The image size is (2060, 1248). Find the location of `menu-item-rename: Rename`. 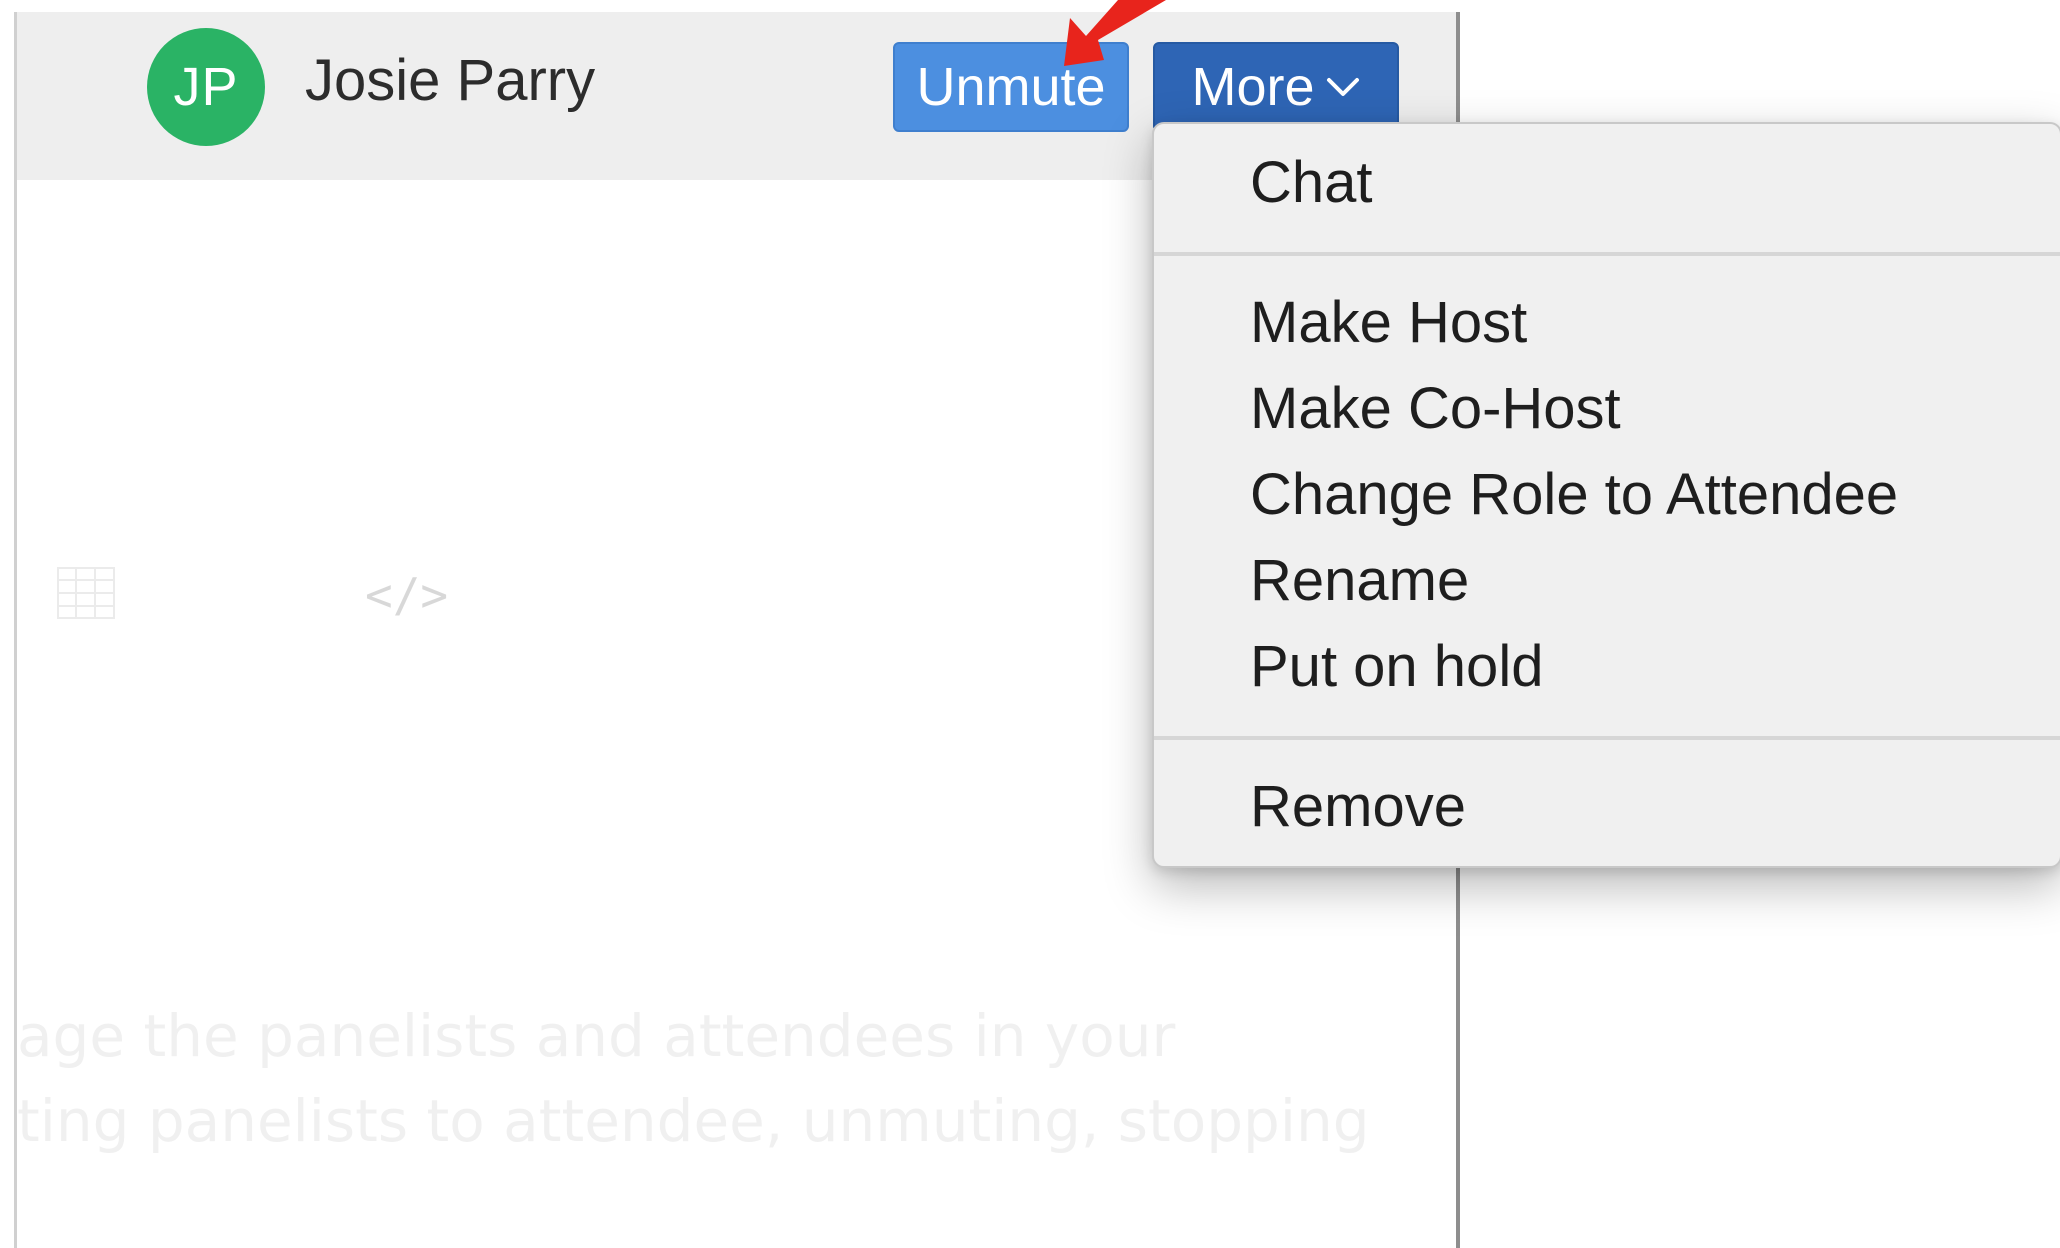

menu-item-rename: Rename is located at coordinates (1359, 581).